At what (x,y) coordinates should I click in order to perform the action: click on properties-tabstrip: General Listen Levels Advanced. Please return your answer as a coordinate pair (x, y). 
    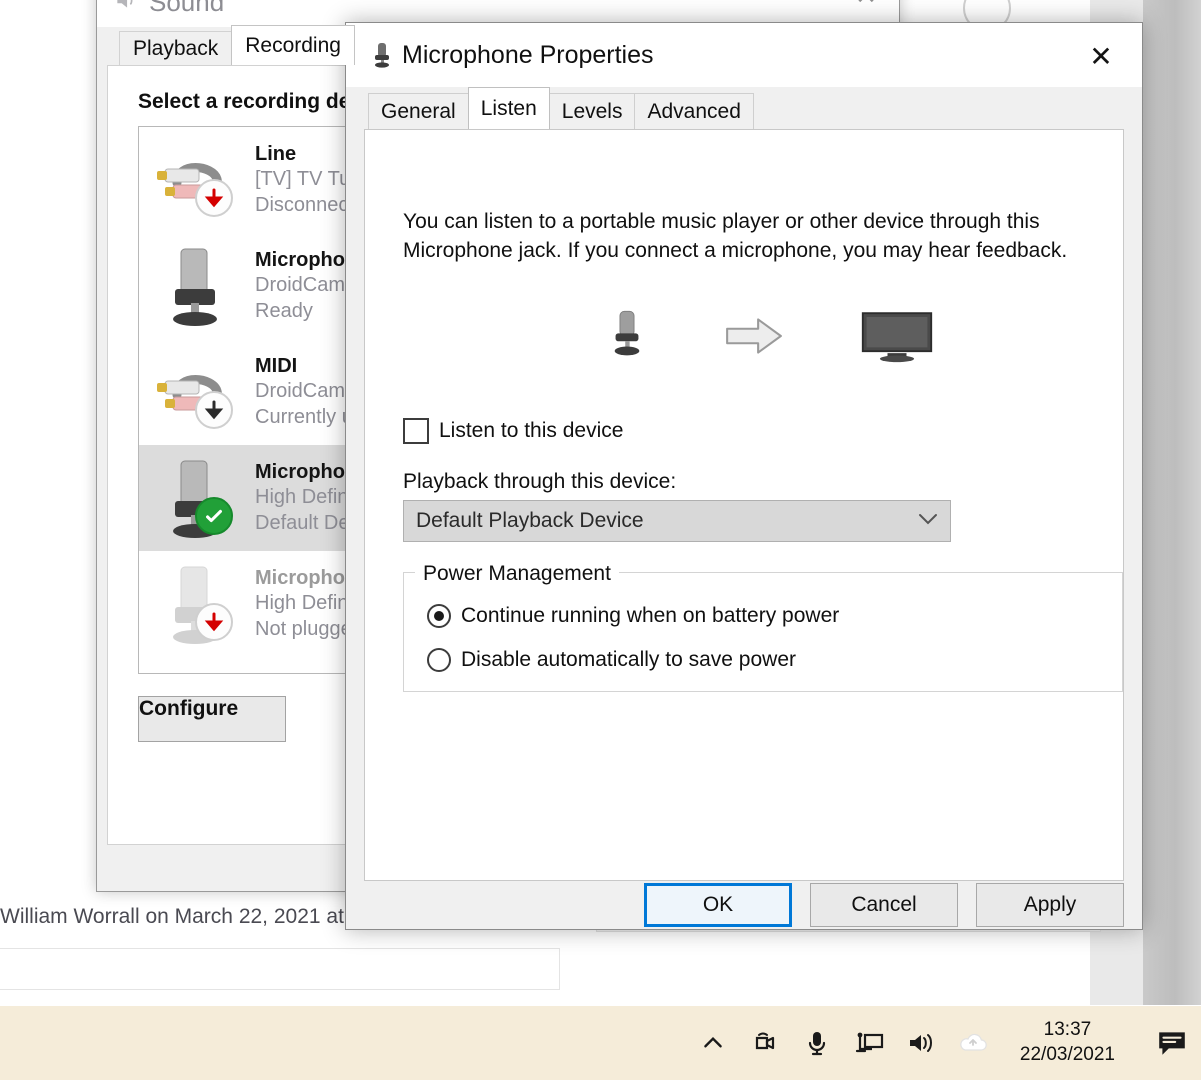
    Looking at the image, I should click on (561, 108).